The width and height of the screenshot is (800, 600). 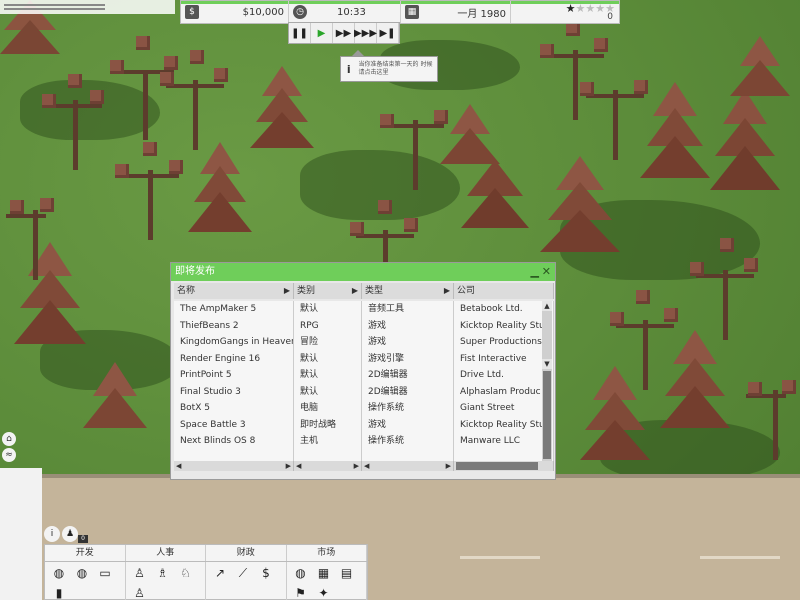 What do you see at coordinates (233, 441) in the screenshot?
I see `table-cell: Next Blinds OS 8` at bounding box center [233, 441].